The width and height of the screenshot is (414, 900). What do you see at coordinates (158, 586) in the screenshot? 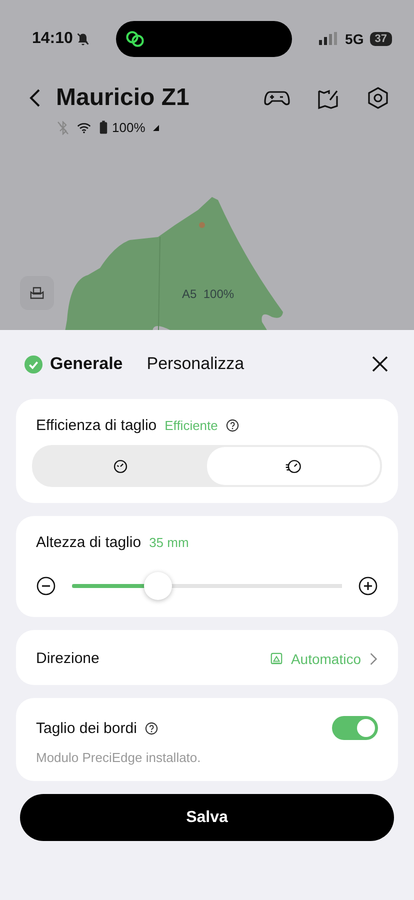
I see `slider-thumb` at bounding box center [158, 586].